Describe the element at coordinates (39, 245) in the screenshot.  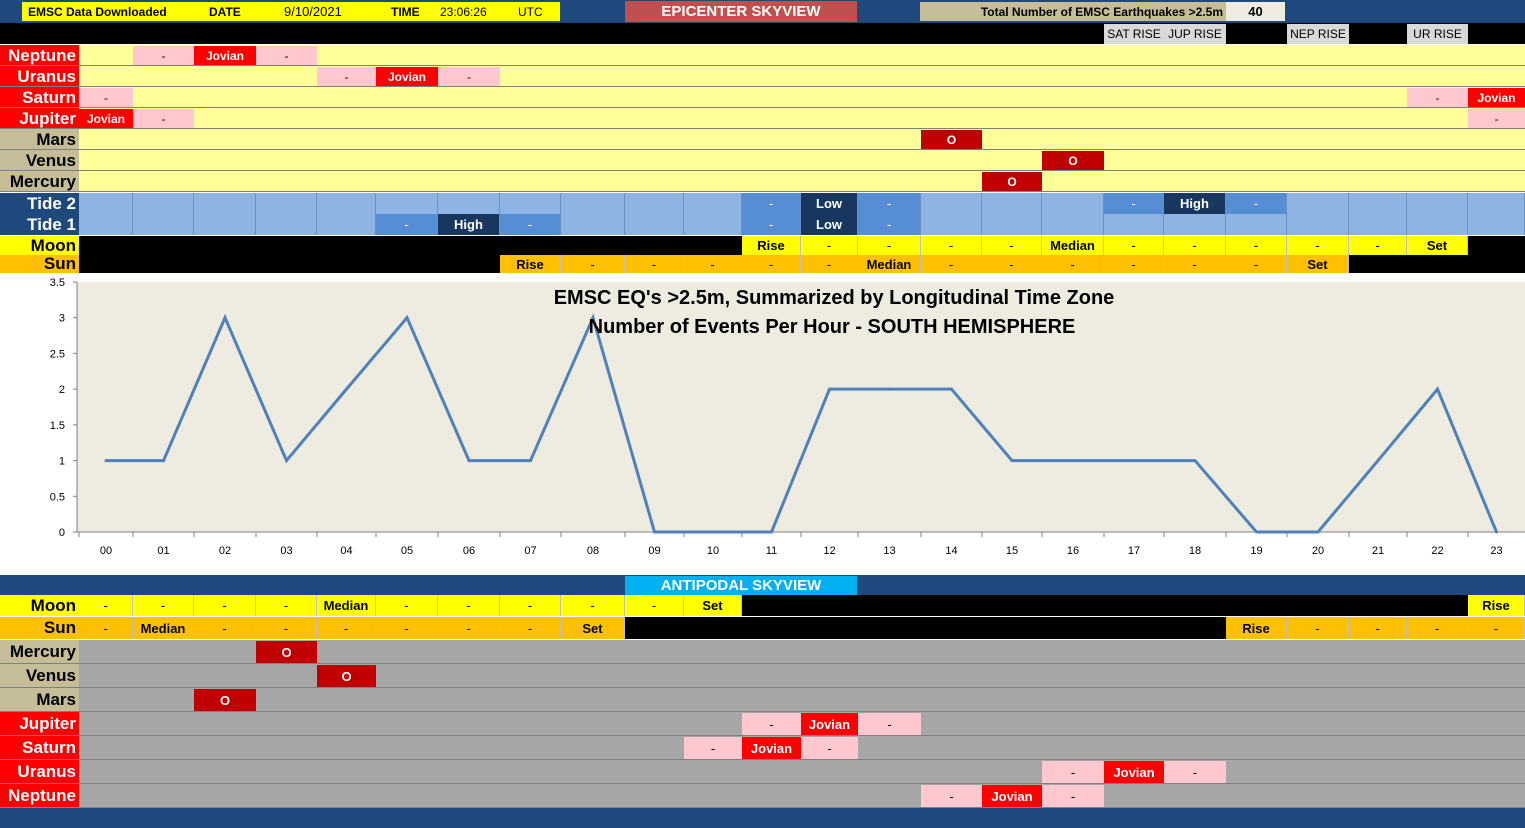
I see `epicenter-moon-label: Moon` at that location.